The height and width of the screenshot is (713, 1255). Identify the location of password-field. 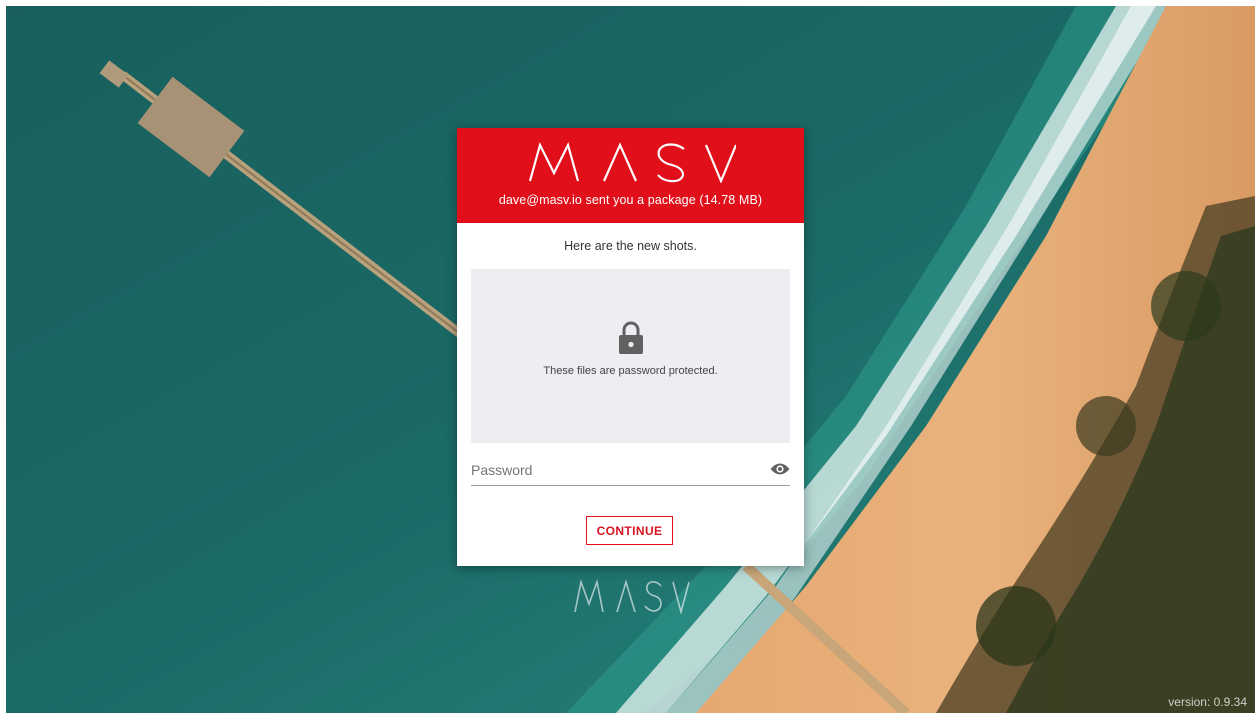
(630, 472).